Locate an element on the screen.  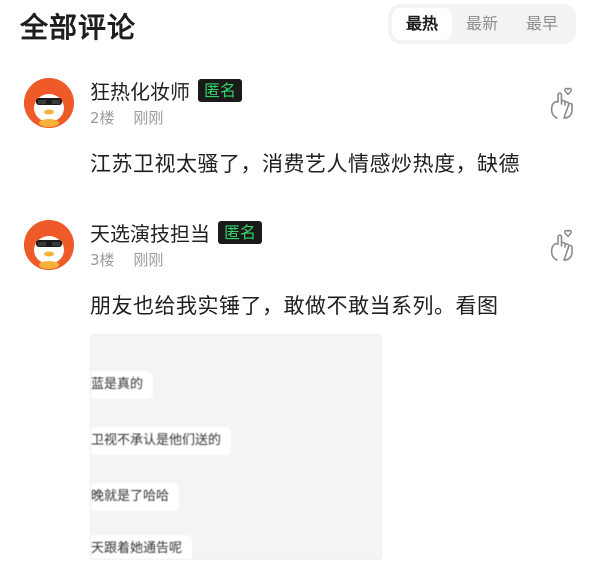
comment-text: 朋友也给我实锤了，敢做不敢当系列。看图 is located at coordinates (294, 306).